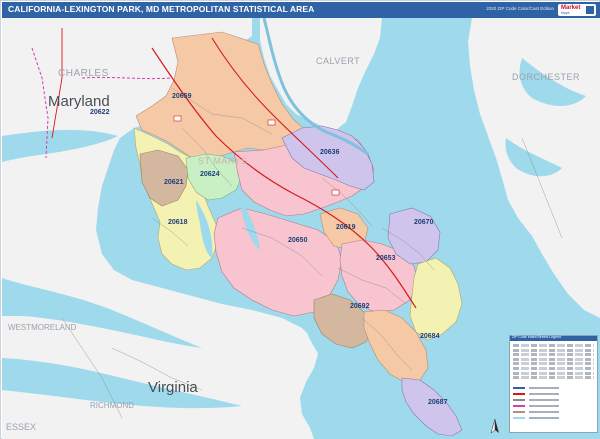 Image resolution: width=600 pixels, height=439 pixels. Describe the element at coordinates (330, 152) in the screenshot. I see `zip-label-20636: 20636` at that location.